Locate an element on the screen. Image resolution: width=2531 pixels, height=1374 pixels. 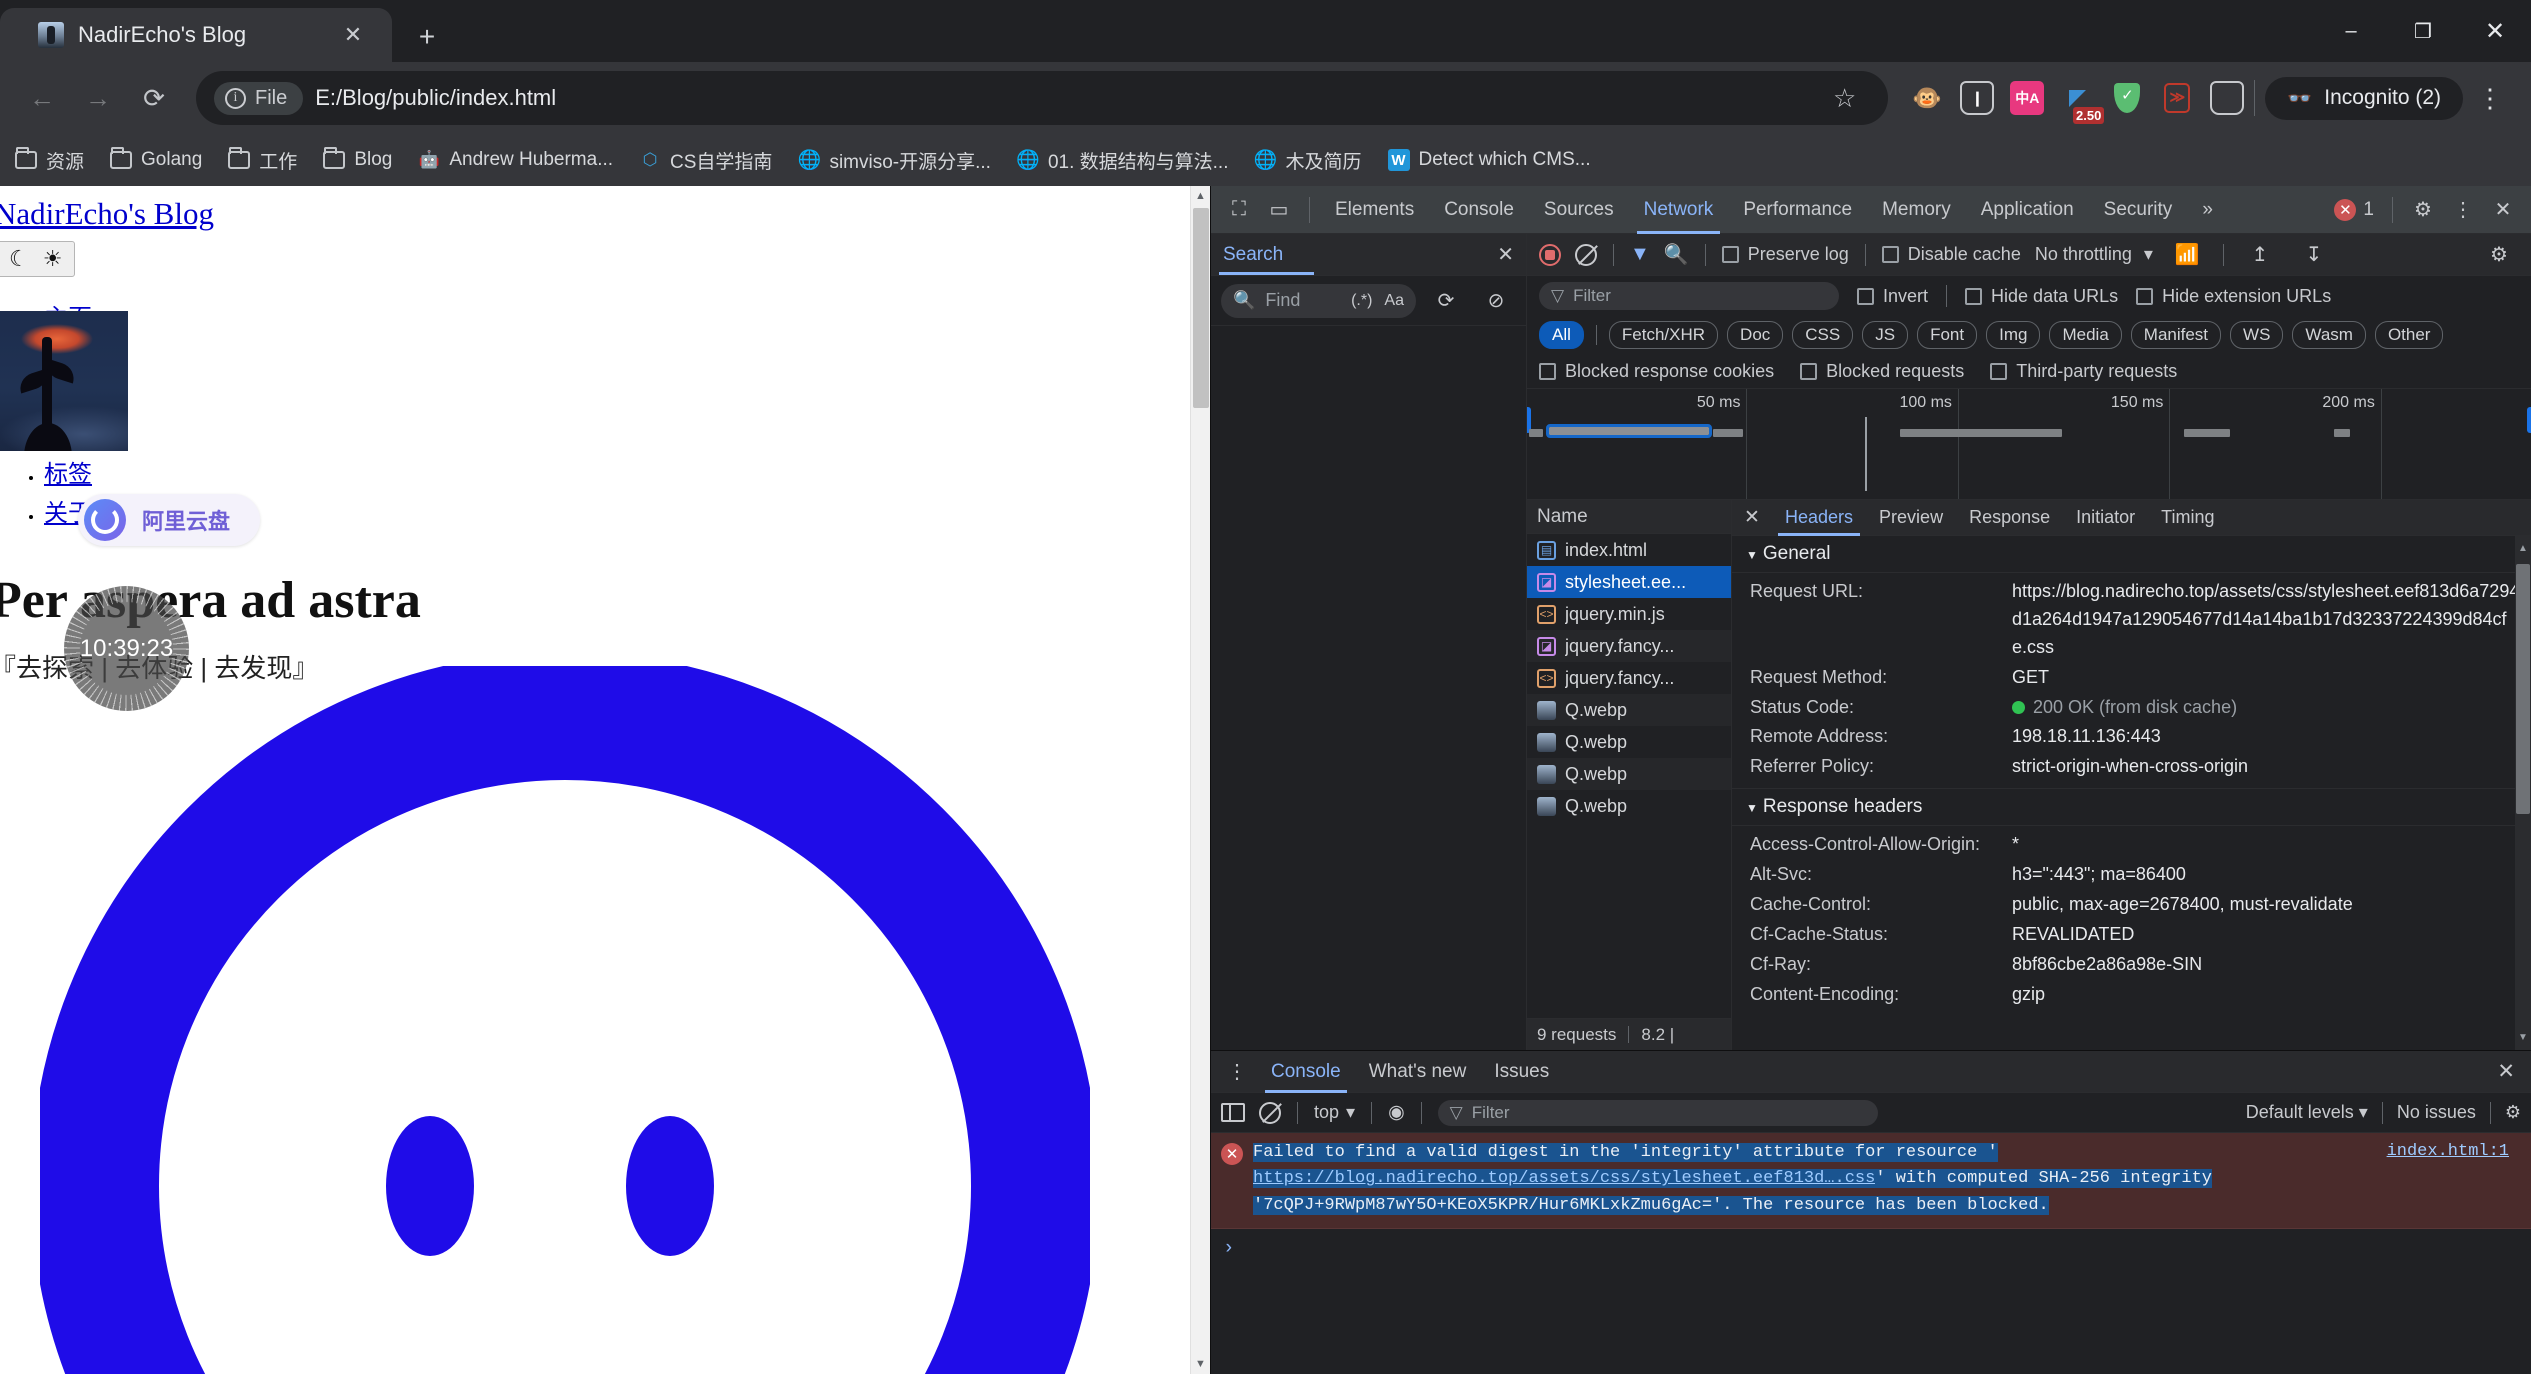
detail-scroll-down-icon: ▼ is located at coordinates (2523, 1037).